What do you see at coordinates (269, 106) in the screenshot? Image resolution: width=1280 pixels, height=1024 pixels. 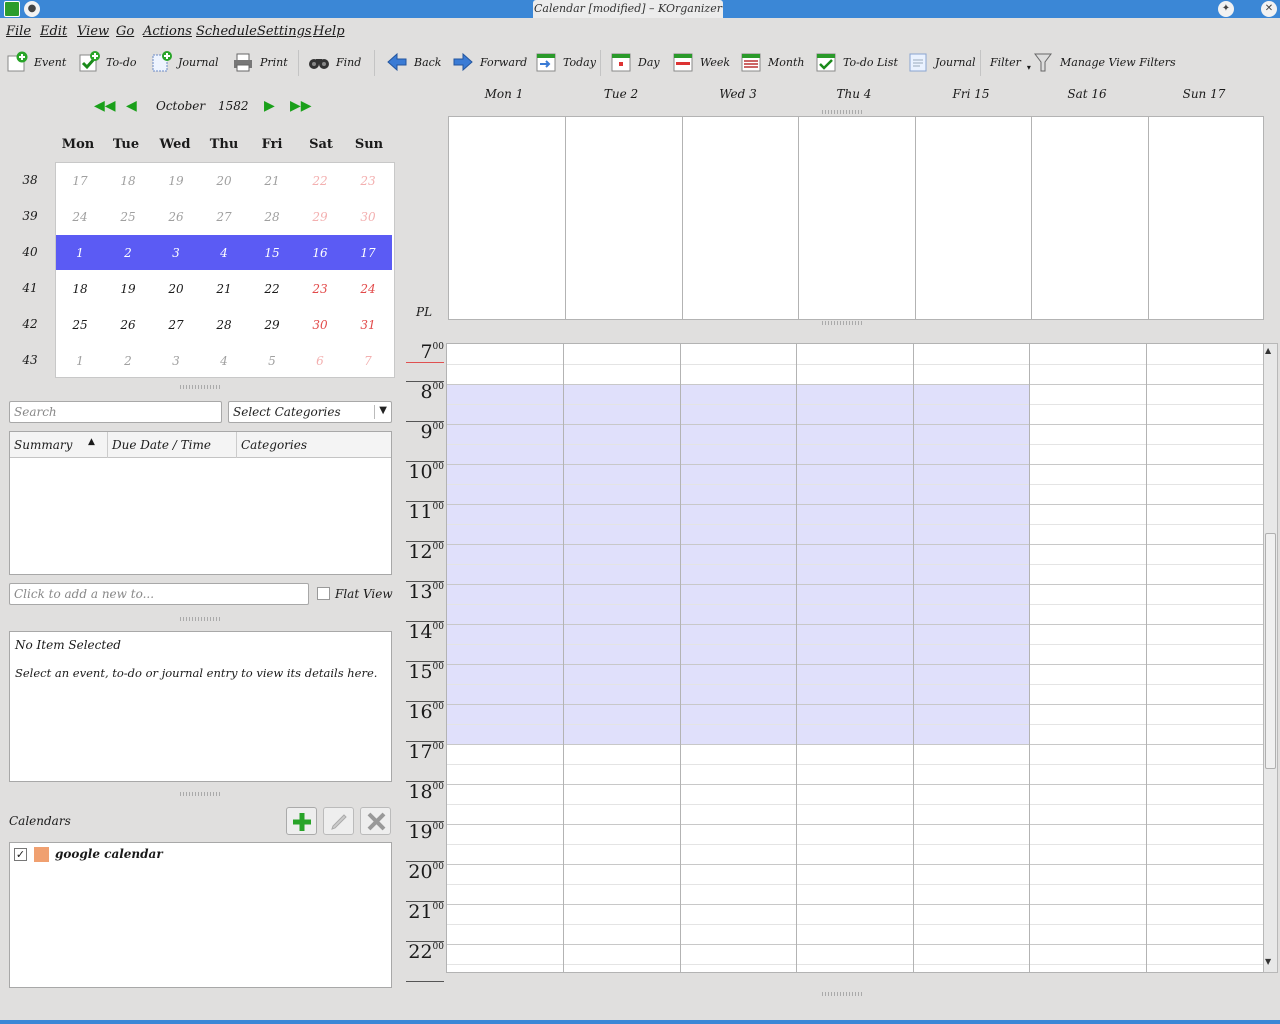 I see `next-month-button: ▶` at bounding box center [269, 106].